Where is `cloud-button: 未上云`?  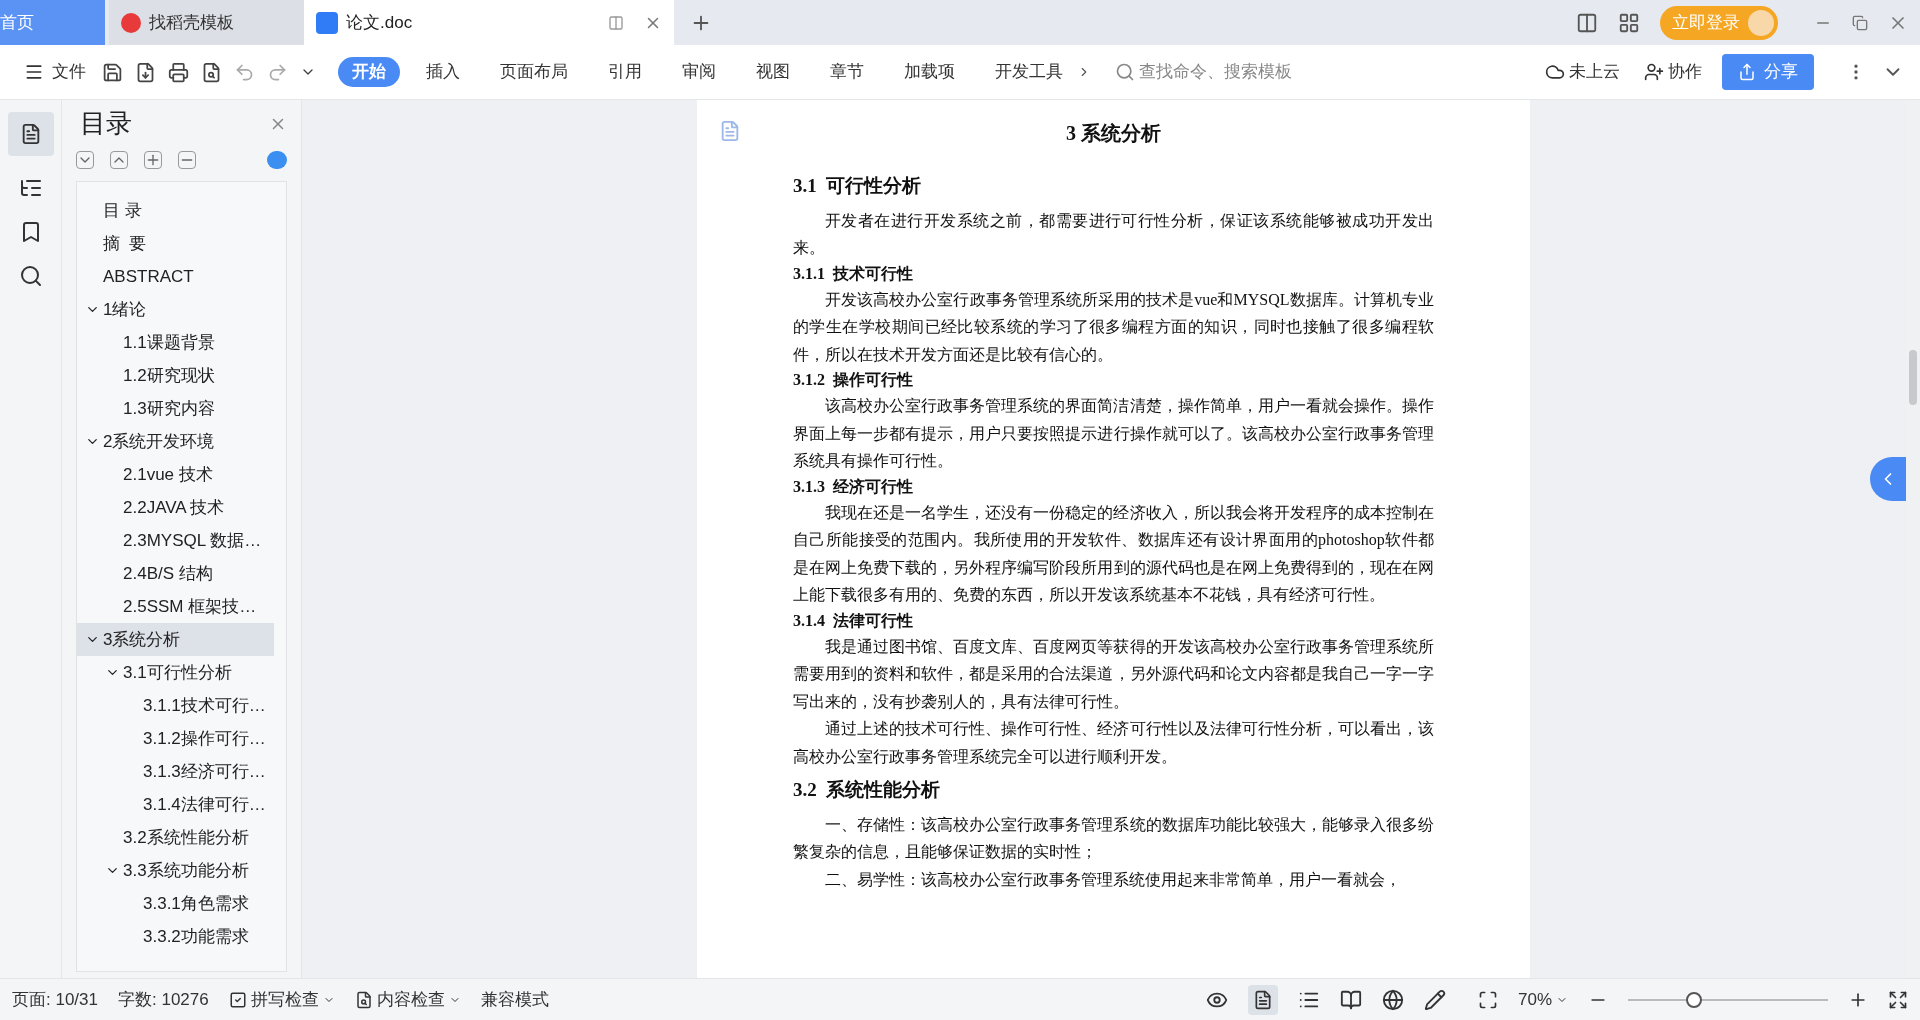 cloud-button: 未上云 is located at coordinates (1582, 72).